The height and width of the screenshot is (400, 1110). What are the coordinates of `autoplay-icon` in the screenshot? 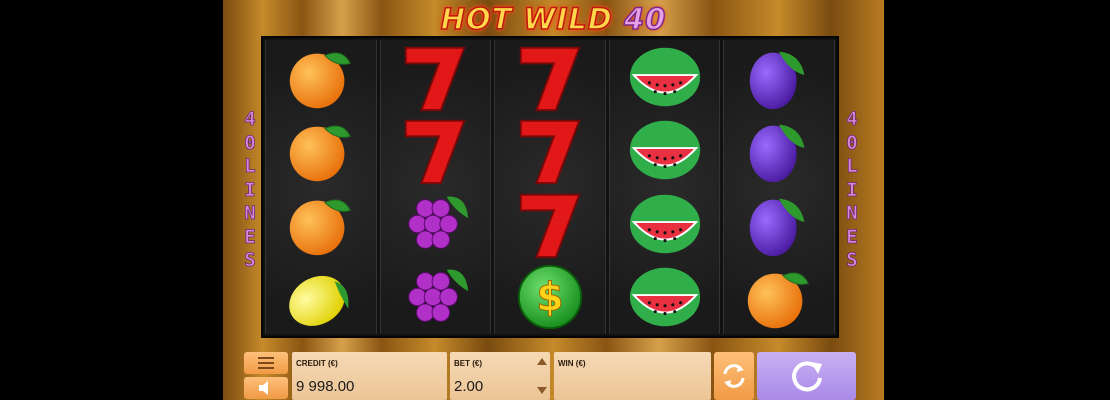 It's located at (734, 376).